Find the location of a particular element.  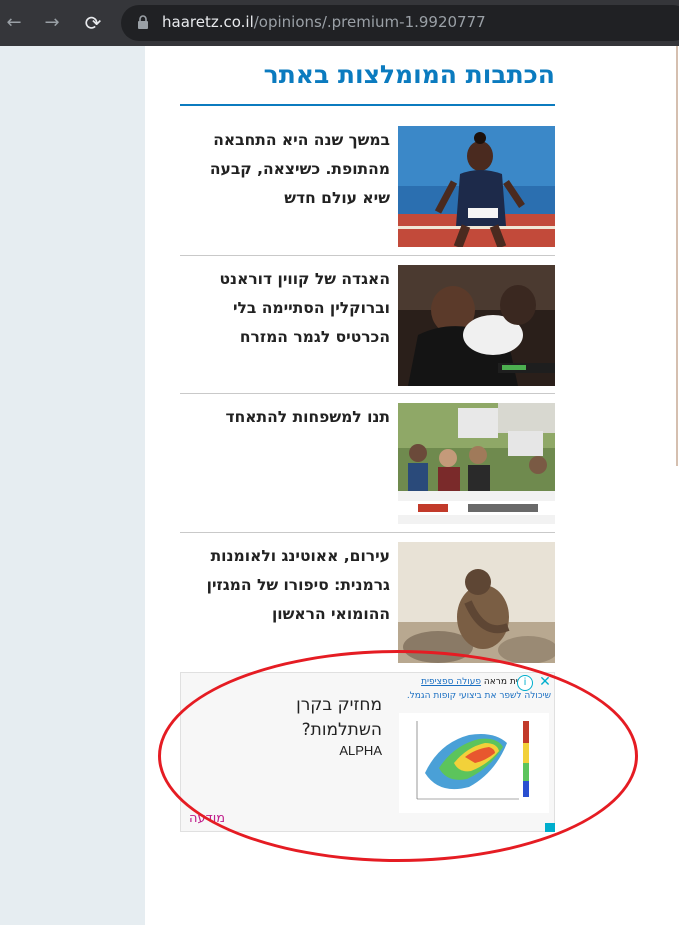

ad-caption-line1: חודית מראה פעולה ספציפית is located at coordinates (451, 682).